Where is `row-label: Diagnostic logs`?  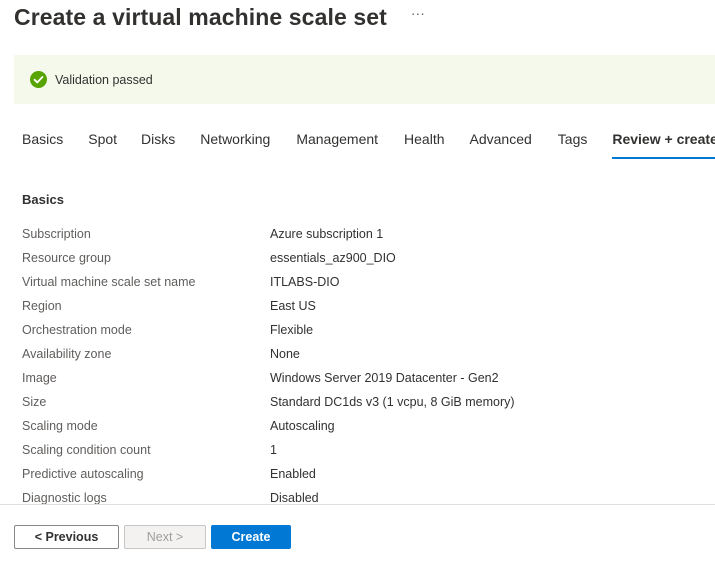 row-label: Diagnostic logs is located at coordinates (64, 498).